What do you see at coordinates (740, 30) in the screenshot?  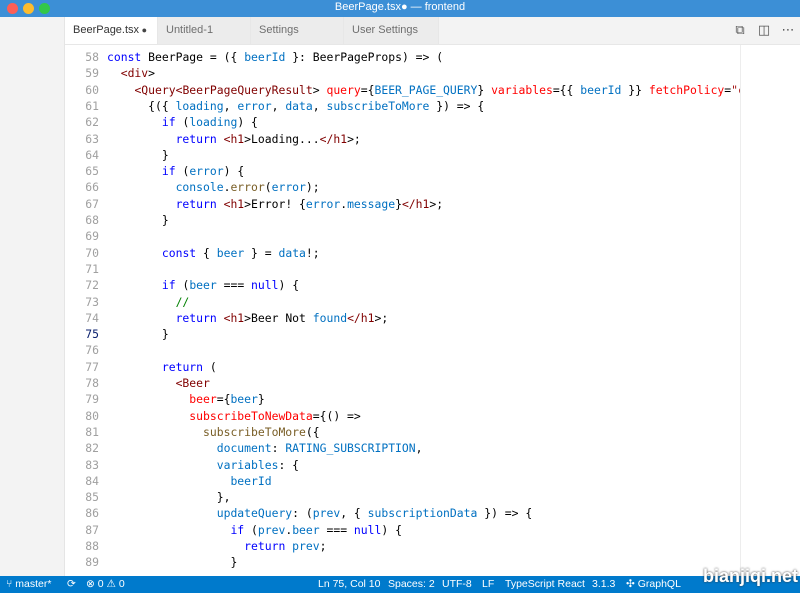 I see `compare-icon: ⧉` at bounding box center [740, 30].